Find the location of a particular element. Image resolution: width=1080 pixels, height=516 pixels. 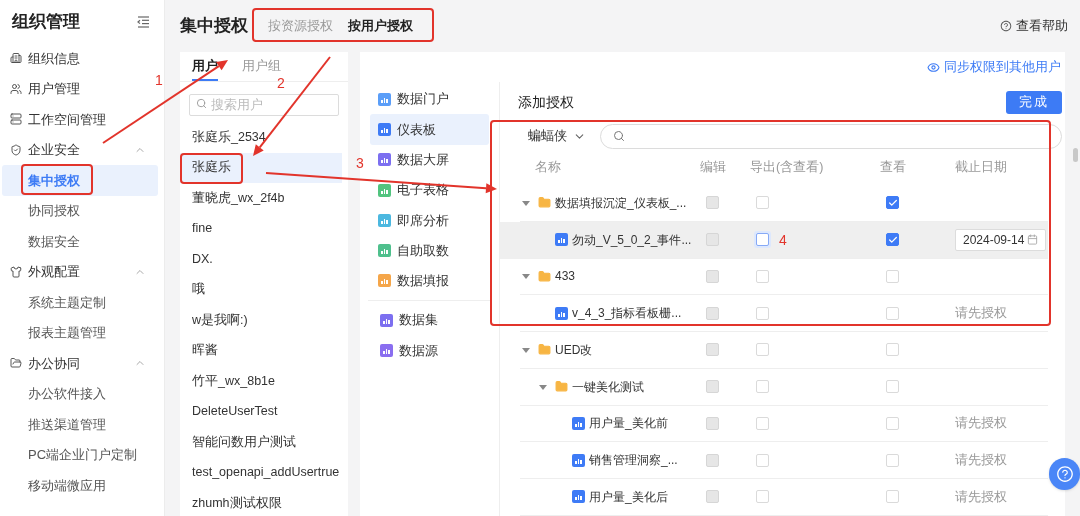

resource-name: UED改 is located at coordinates (574, 350).